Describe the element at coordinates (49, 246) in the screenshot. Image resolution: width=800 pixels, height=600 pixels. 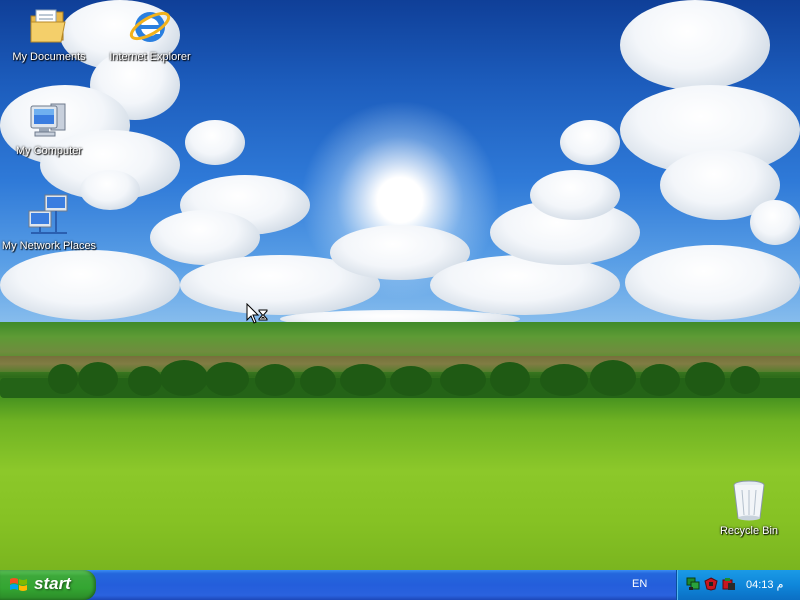
I see `desktop-icon-label: My Network Places` at that location.